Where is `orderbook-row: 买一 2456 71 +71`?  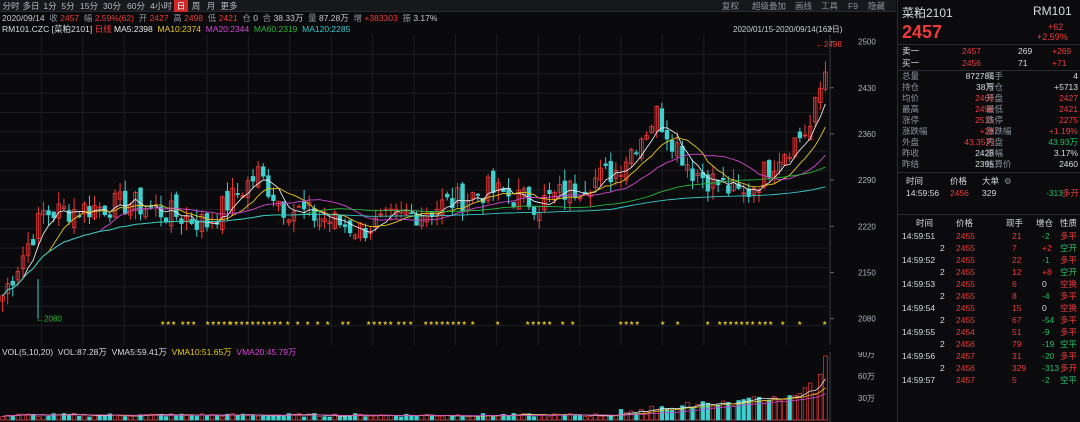
orderbook-row: 买一 2456 71 +71 is located at coordinates (990, 63).